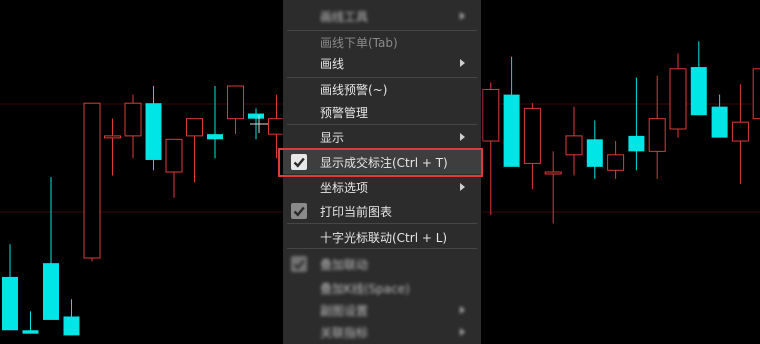 The image size is (760, 344). I want to click on menu-item-draw-line: 画线, so click(382, 63).